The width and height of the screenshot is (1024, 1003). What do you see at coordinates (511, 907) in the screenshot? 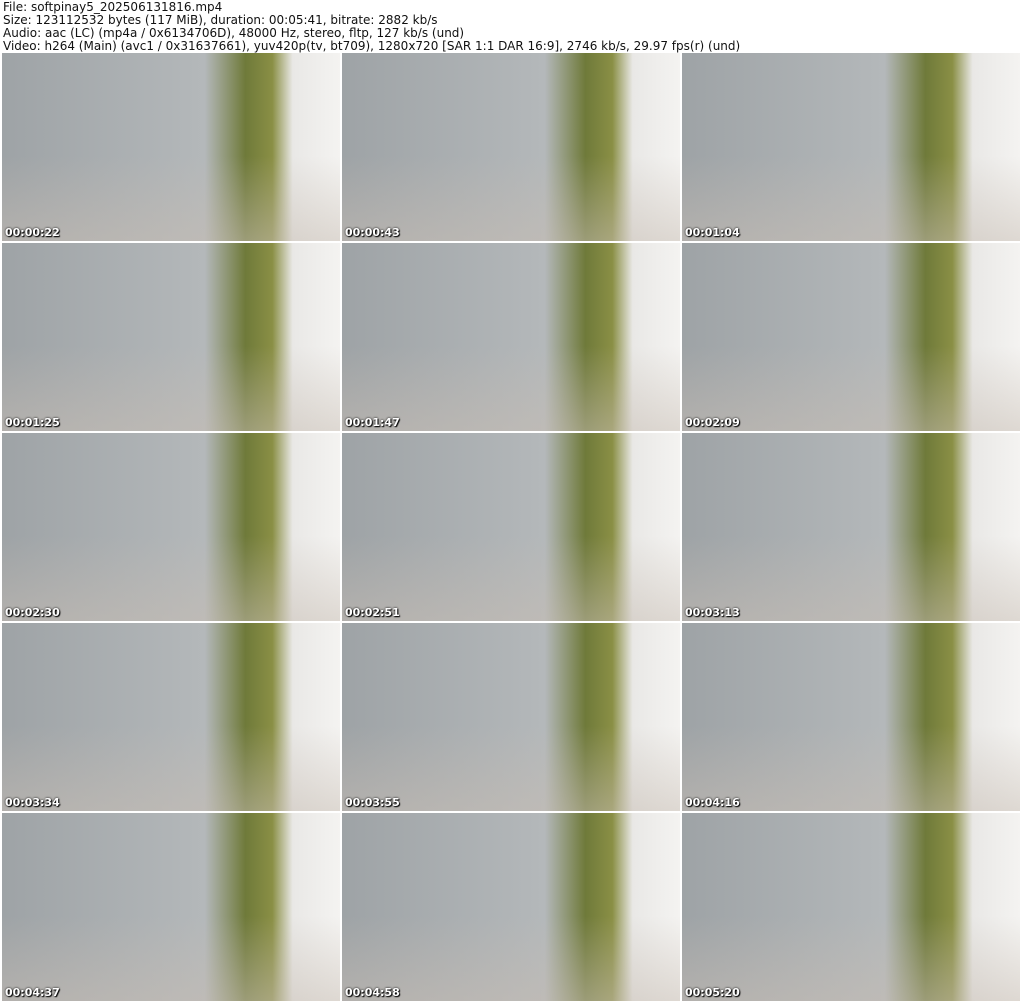
I see `video-frame-thumbnail: 00:04:58` at bounding box center [511, 907].